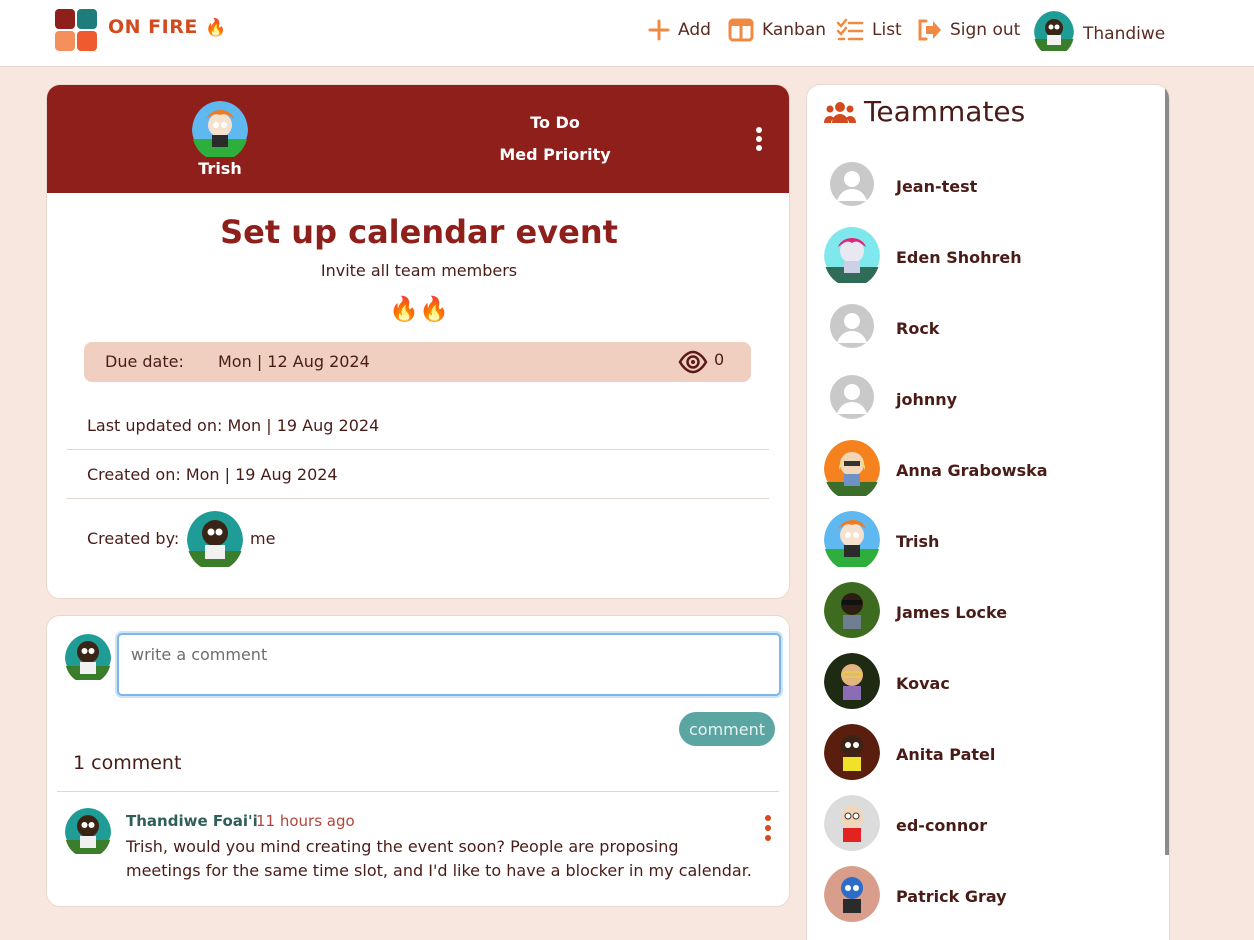 The width and height of the screenshot is (1254, 940). Describe the element at coordinates (419, 232) in the screenshot. I see `task-title: Set up calendar event` at that location.